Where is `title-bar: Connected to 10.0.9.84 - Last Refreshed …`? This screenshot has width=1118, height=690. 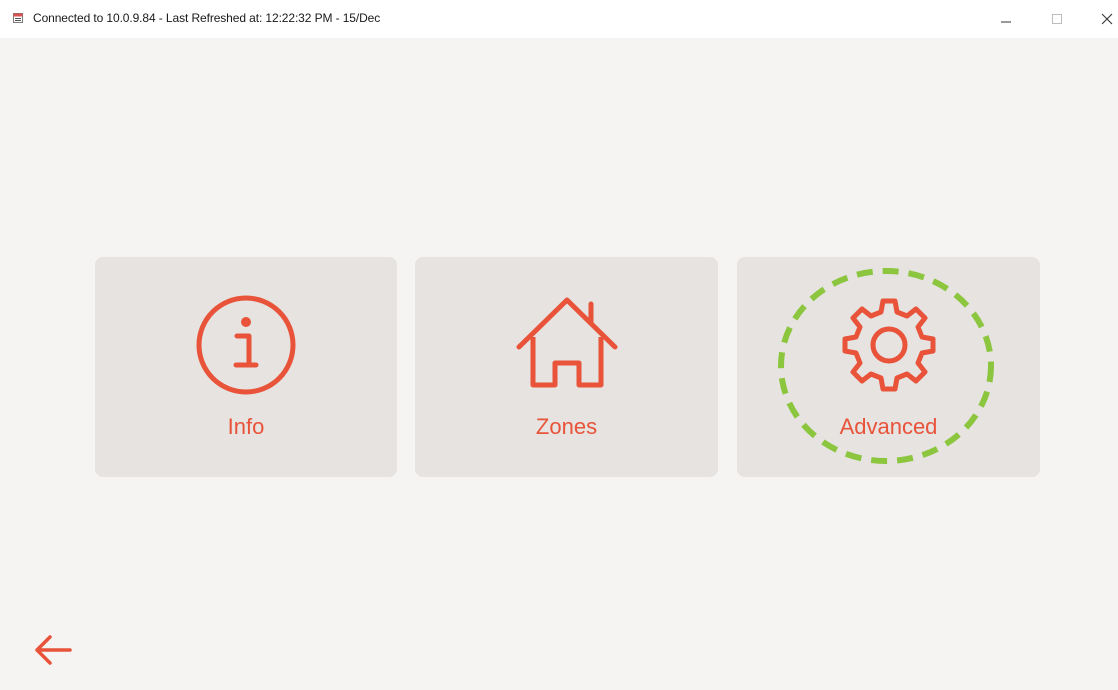
title-bar: Connected to 10.0.9.84 - Last Refreshed … is located at coordinates (559, 19).